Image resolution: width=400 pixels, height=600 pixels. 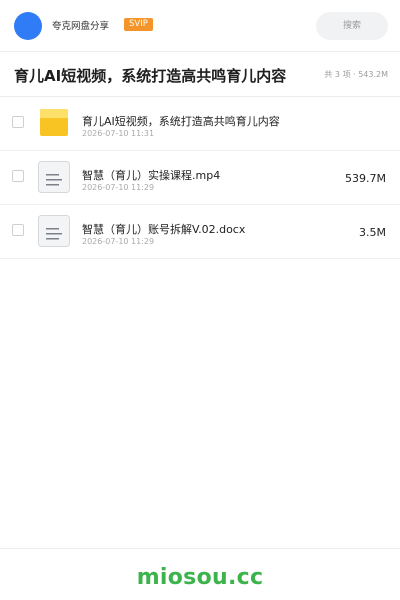 I want to click on file-date: 2026-07-10 11:31, so click(x=118, y=133).